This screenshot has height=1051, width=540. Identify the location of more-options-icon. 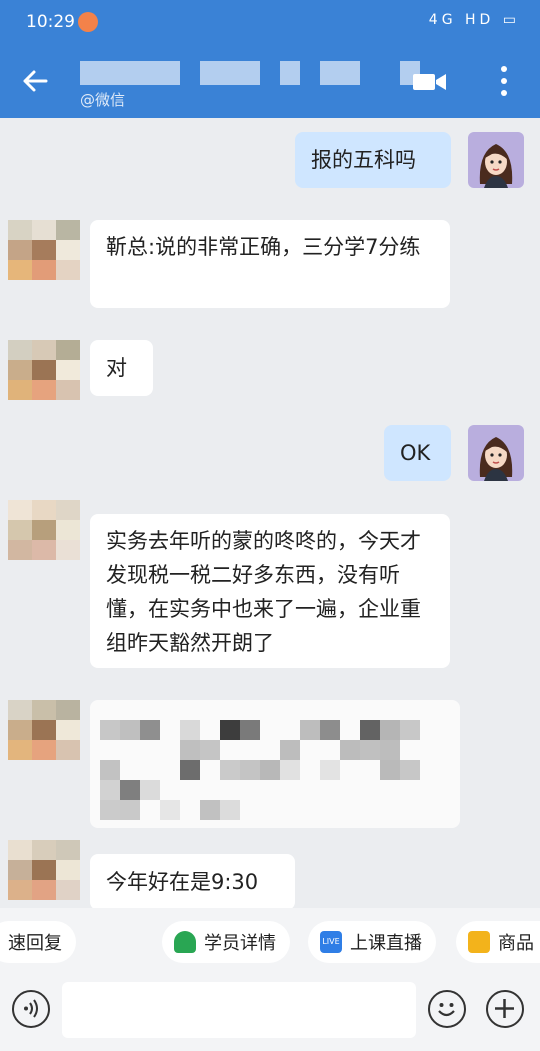
(504, 81).